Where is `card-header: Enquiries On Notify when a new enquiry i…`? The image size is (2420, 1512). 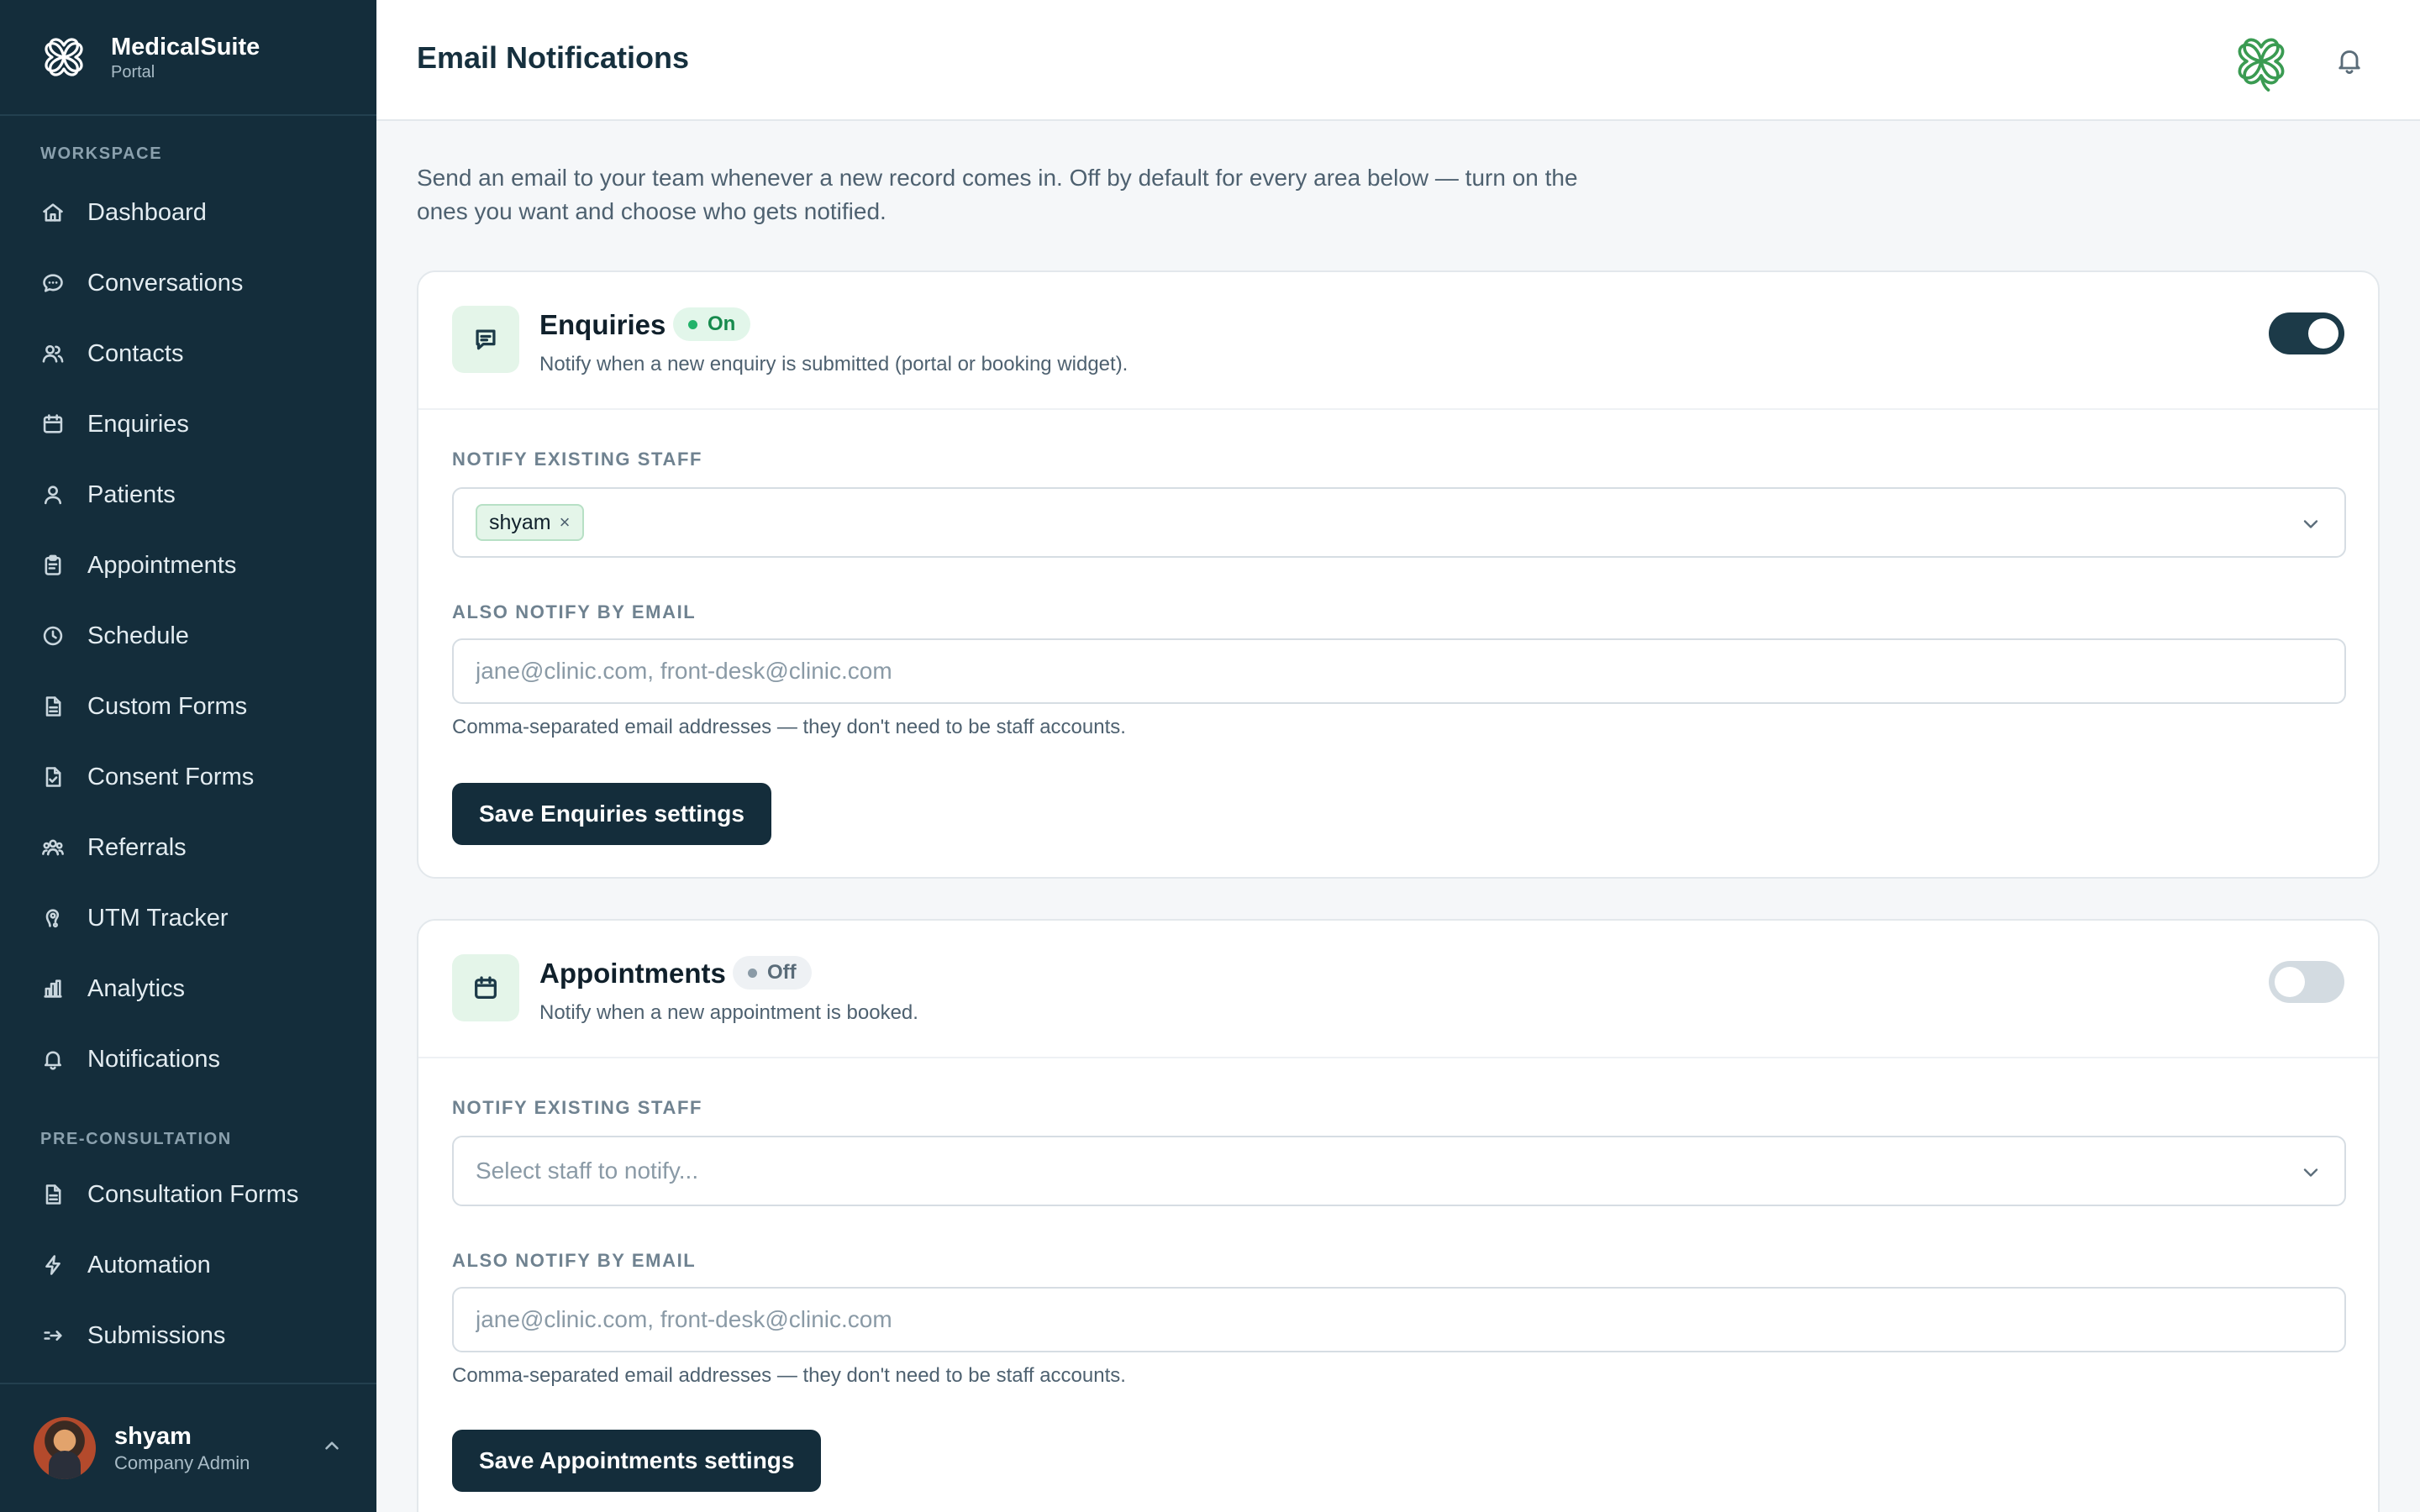 card-header: Enquiries On Notify when a new enquiry i… is located at coordinates (1398, 341).